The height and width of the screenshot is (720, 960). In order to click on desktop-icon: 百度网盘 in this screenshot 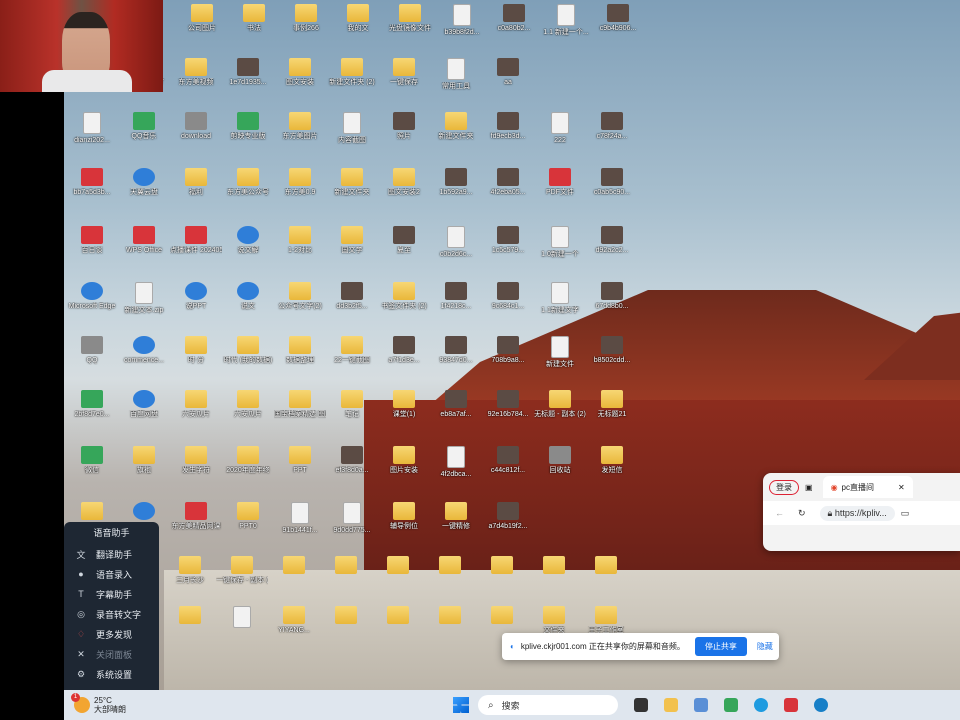, I will do `click(144, 404)`.